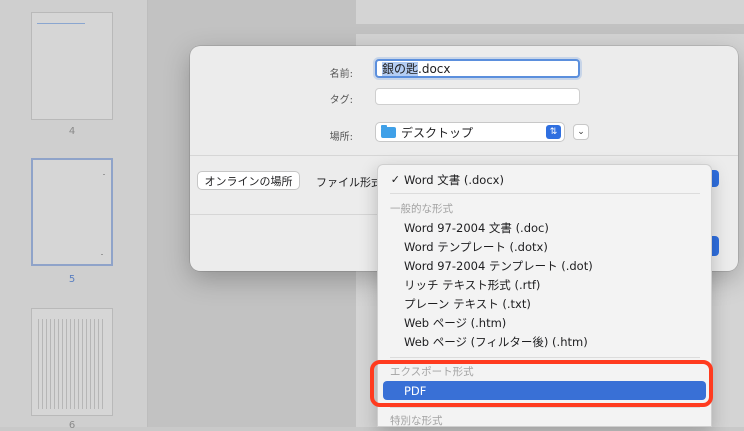  Describe the element at coordinates (248, 180) in the screenshot. I see `online-locations-button: オンラインの場所` at that location.